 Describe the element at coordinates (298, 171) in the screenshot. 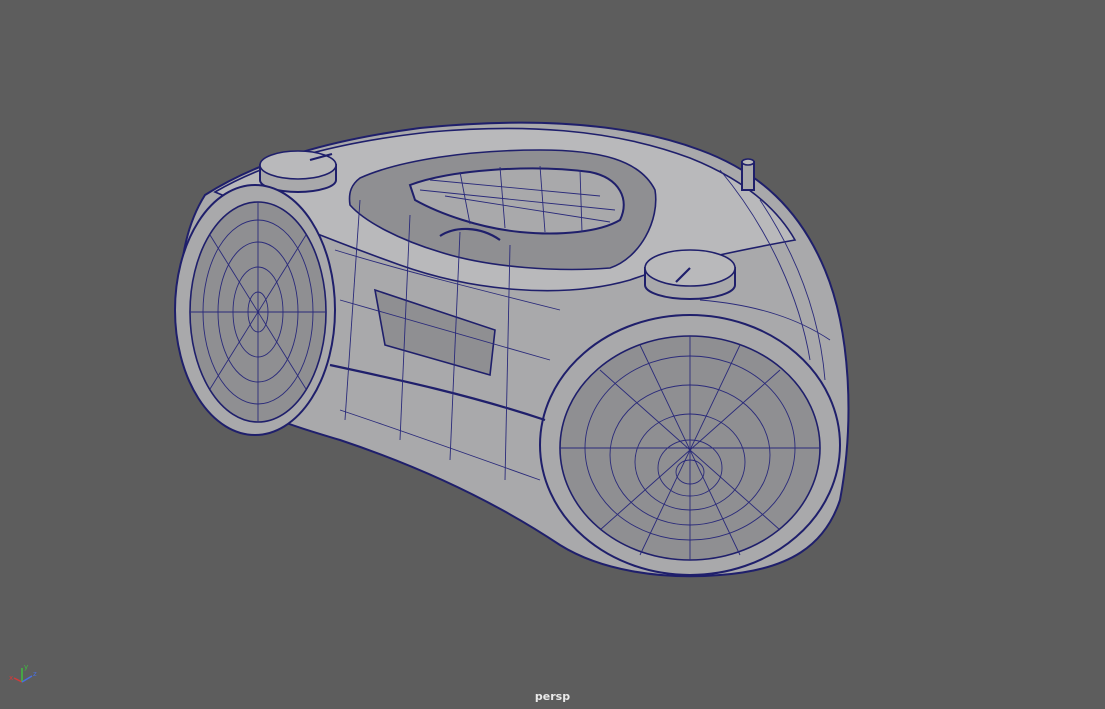

I see `volume-knob` at that location.